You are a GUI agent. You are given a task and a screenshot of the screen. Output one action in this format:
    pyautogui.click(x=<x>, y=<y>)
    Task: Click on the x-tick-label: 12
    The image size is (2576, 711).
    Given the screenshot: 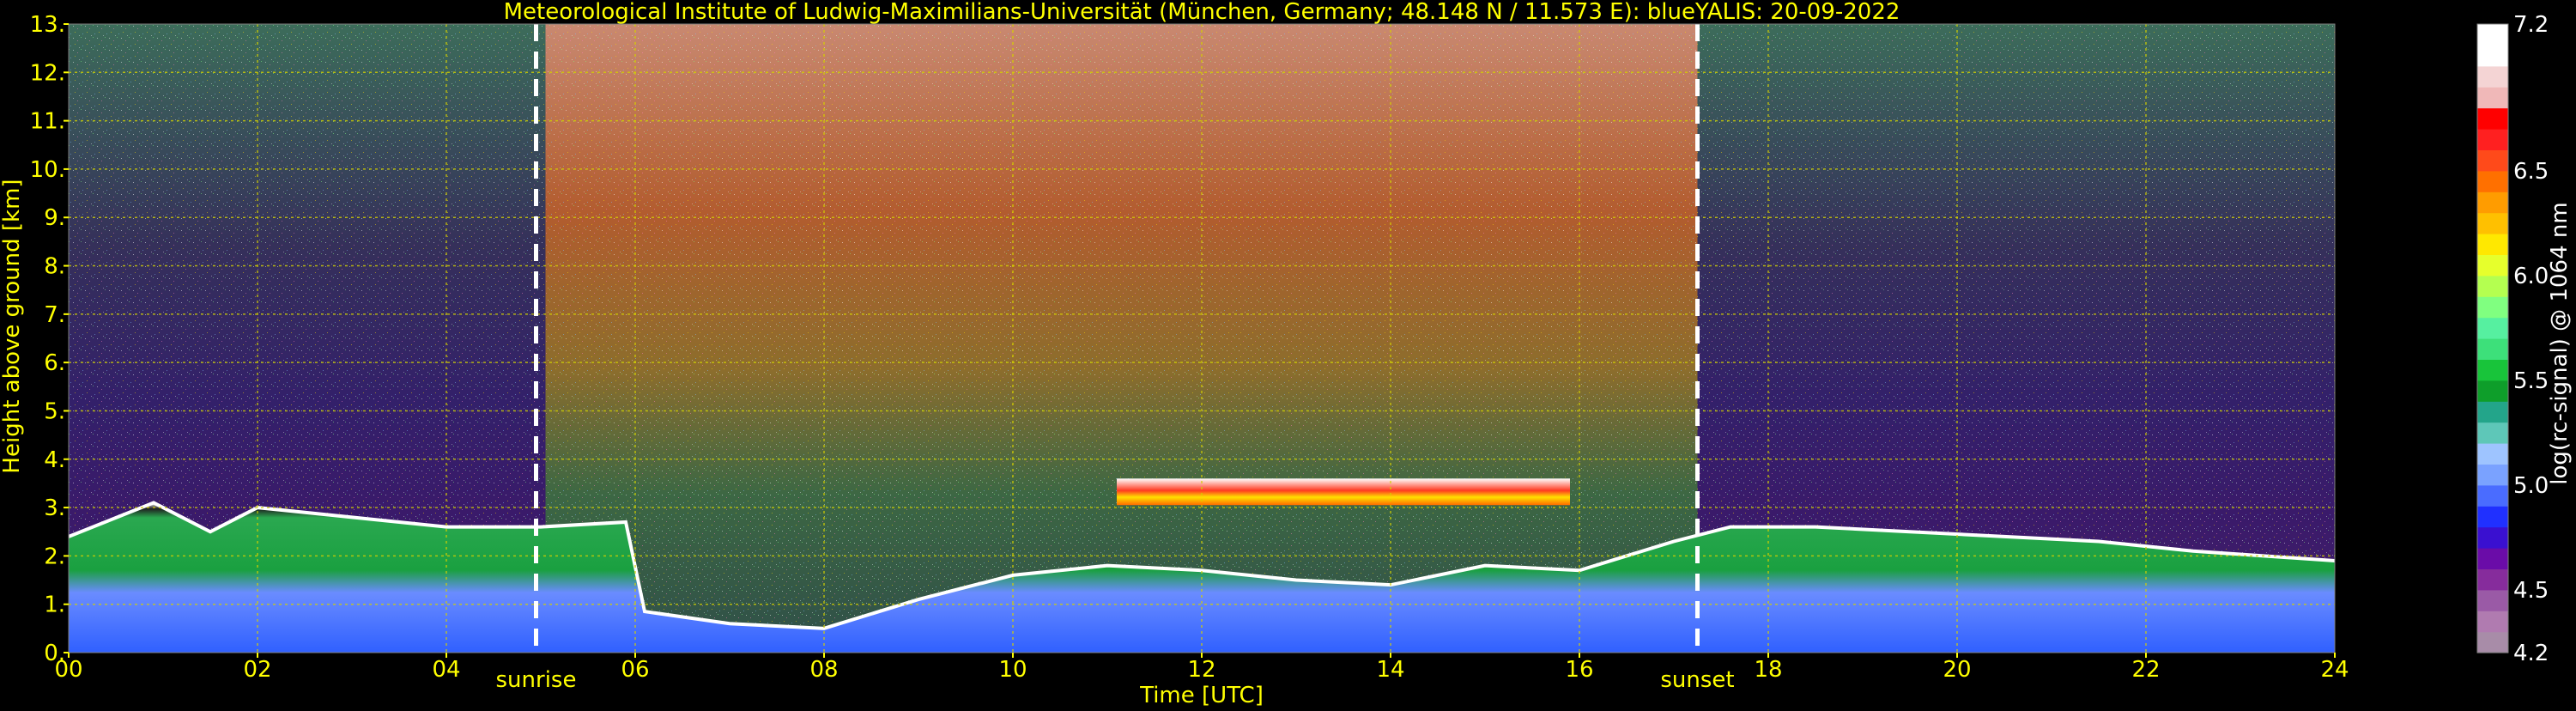 What is the action you would take?
    pyautogui.click(x=1201, y=670)
    